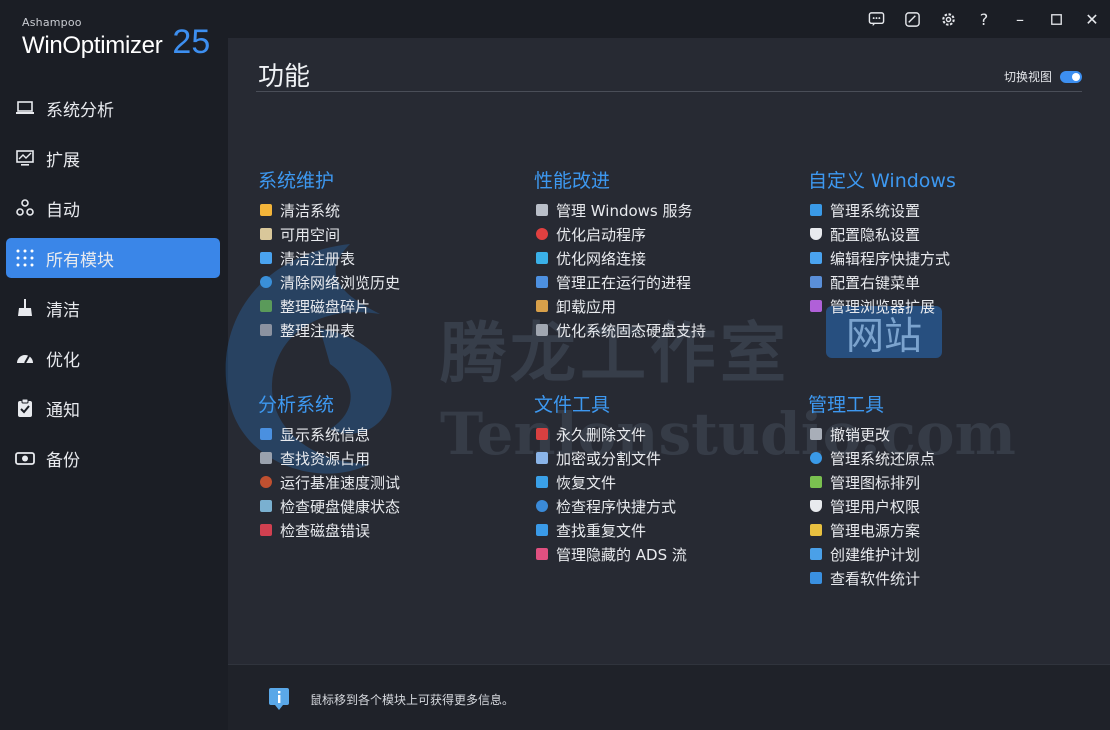 The width and height of the screenshot is (1110, 730). I want to click on window-settings-icon, so click(816, 210).